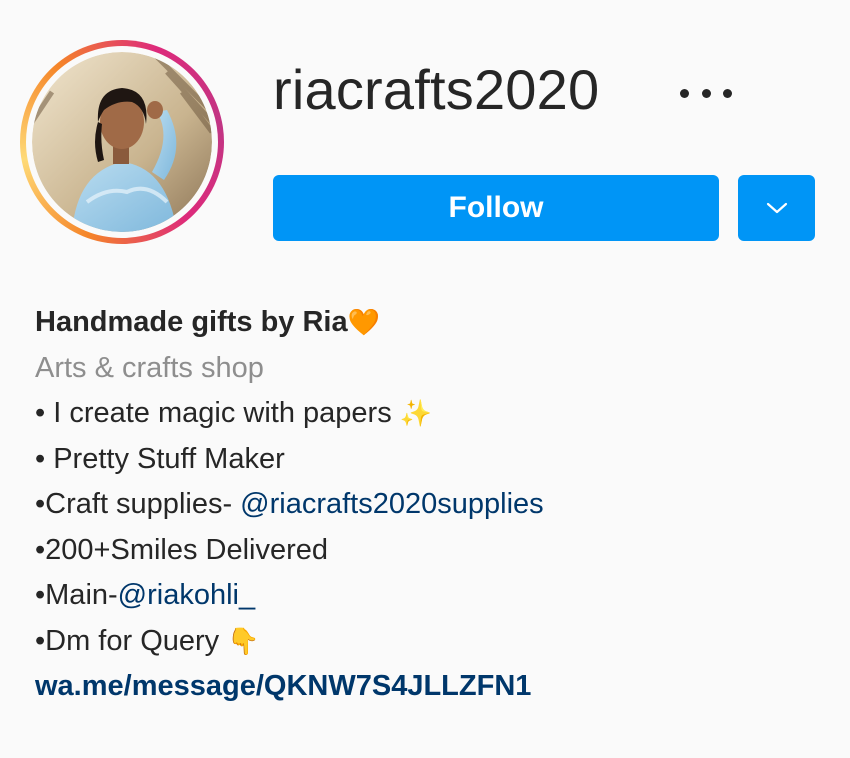 This screenshot has height=758, width=850. What do you see at coordinates (131, 640) in the screenshot?
I see `bio-line-text: •Dm for Query` at bounding box center [131, 640].